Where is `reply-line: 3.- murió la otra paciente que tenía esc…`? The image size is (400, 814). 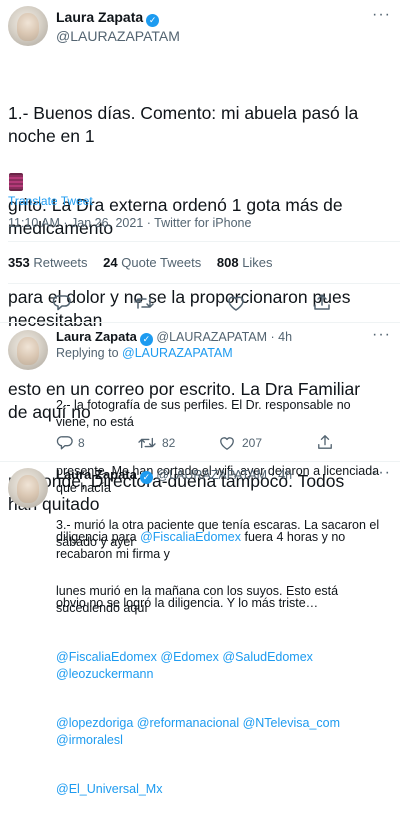
reply-line: 3.- murió la otra paciente que tenía esc… is located at coordinates (219, 533).